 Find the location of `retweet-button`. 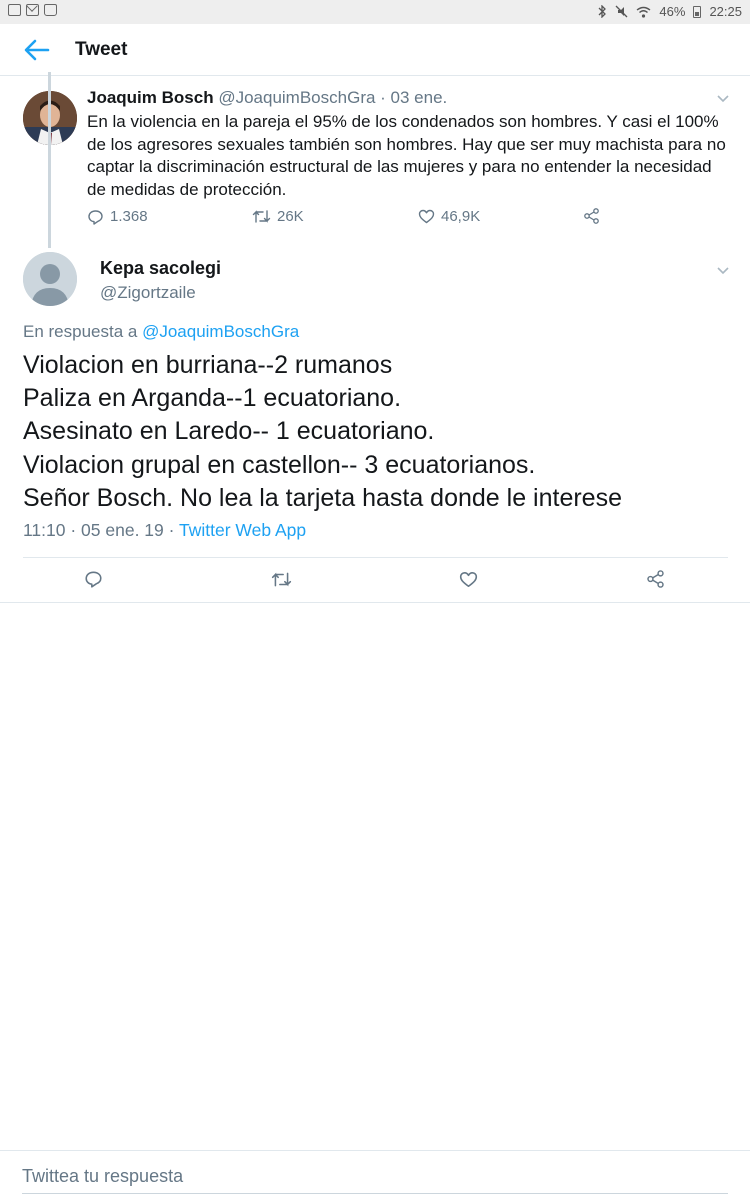

retweet-button is located at coordinates (281, 579).